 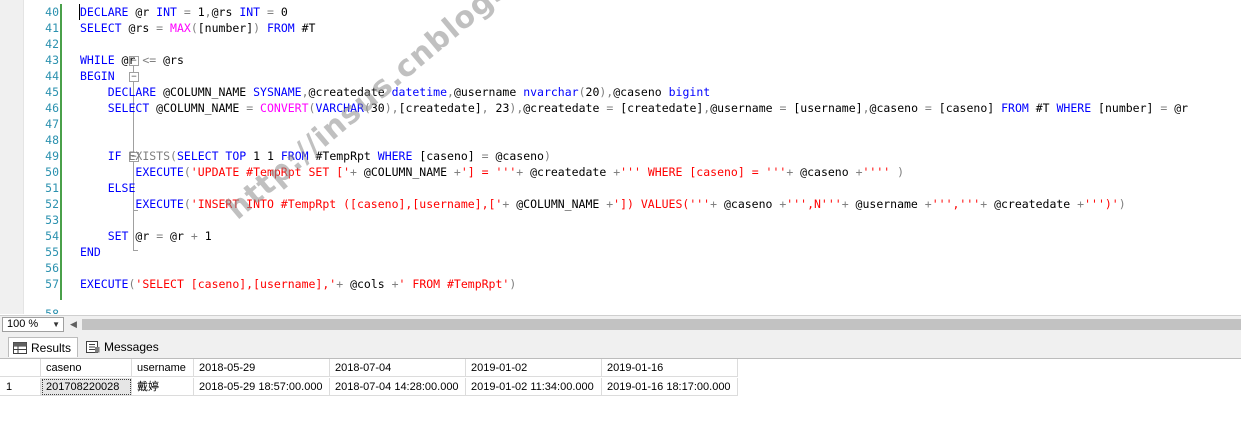 I want to click on tab-messages: Messages, so click(x=121, y=347).